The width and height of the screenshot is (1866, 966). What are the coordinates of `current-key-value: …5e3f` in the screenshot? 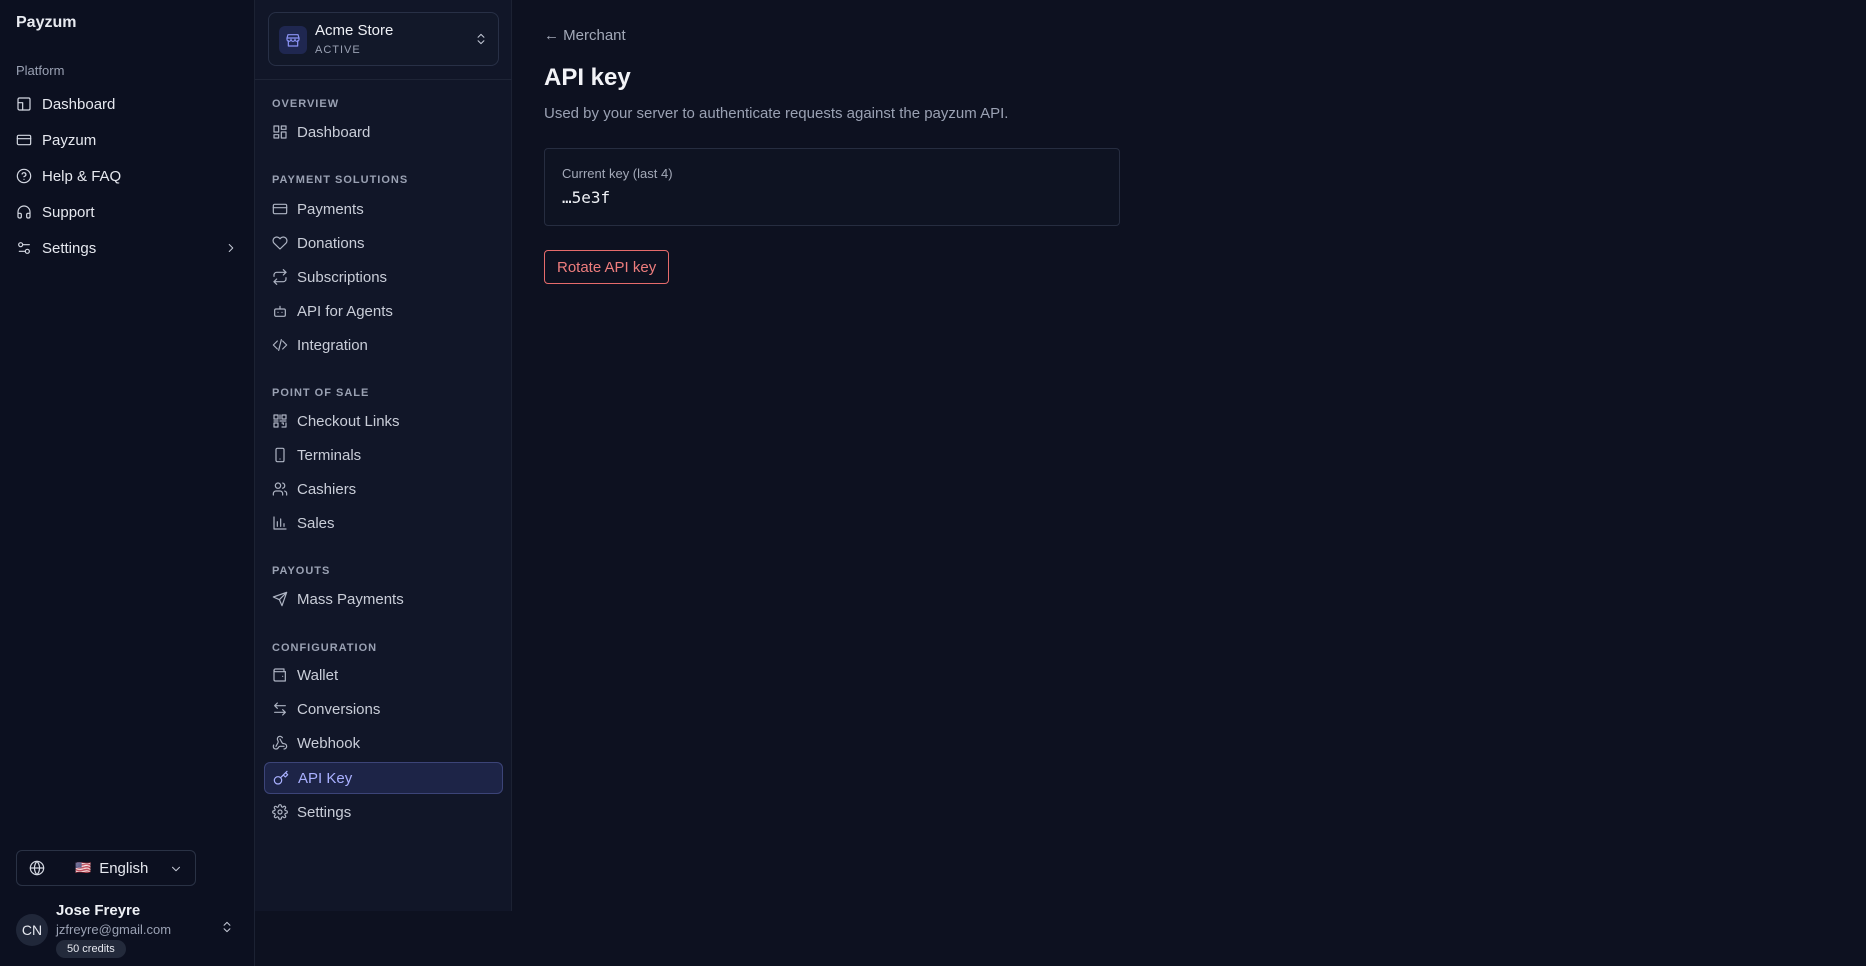 It's located at (586, 197).